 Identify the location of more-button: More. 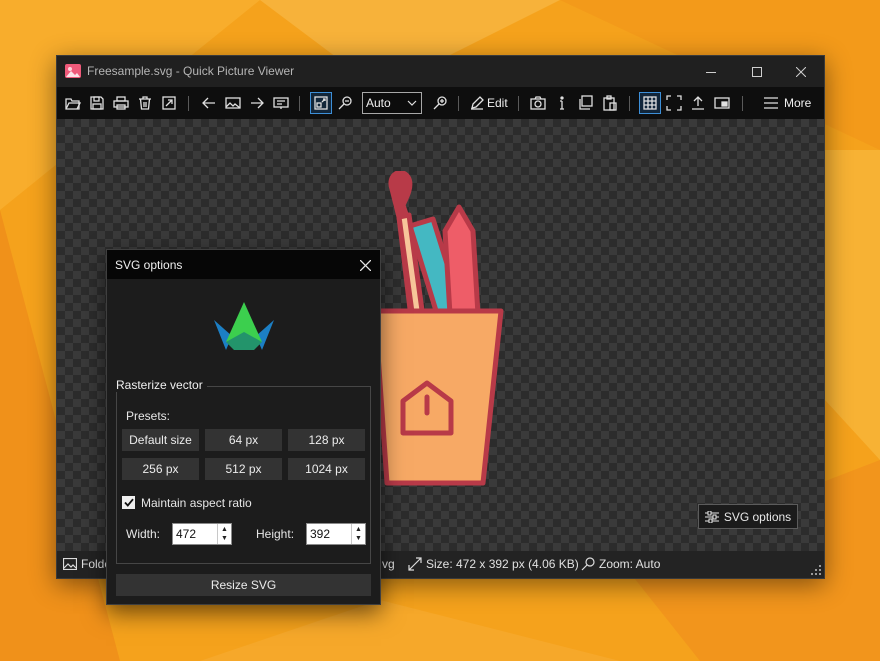
(790, 103).